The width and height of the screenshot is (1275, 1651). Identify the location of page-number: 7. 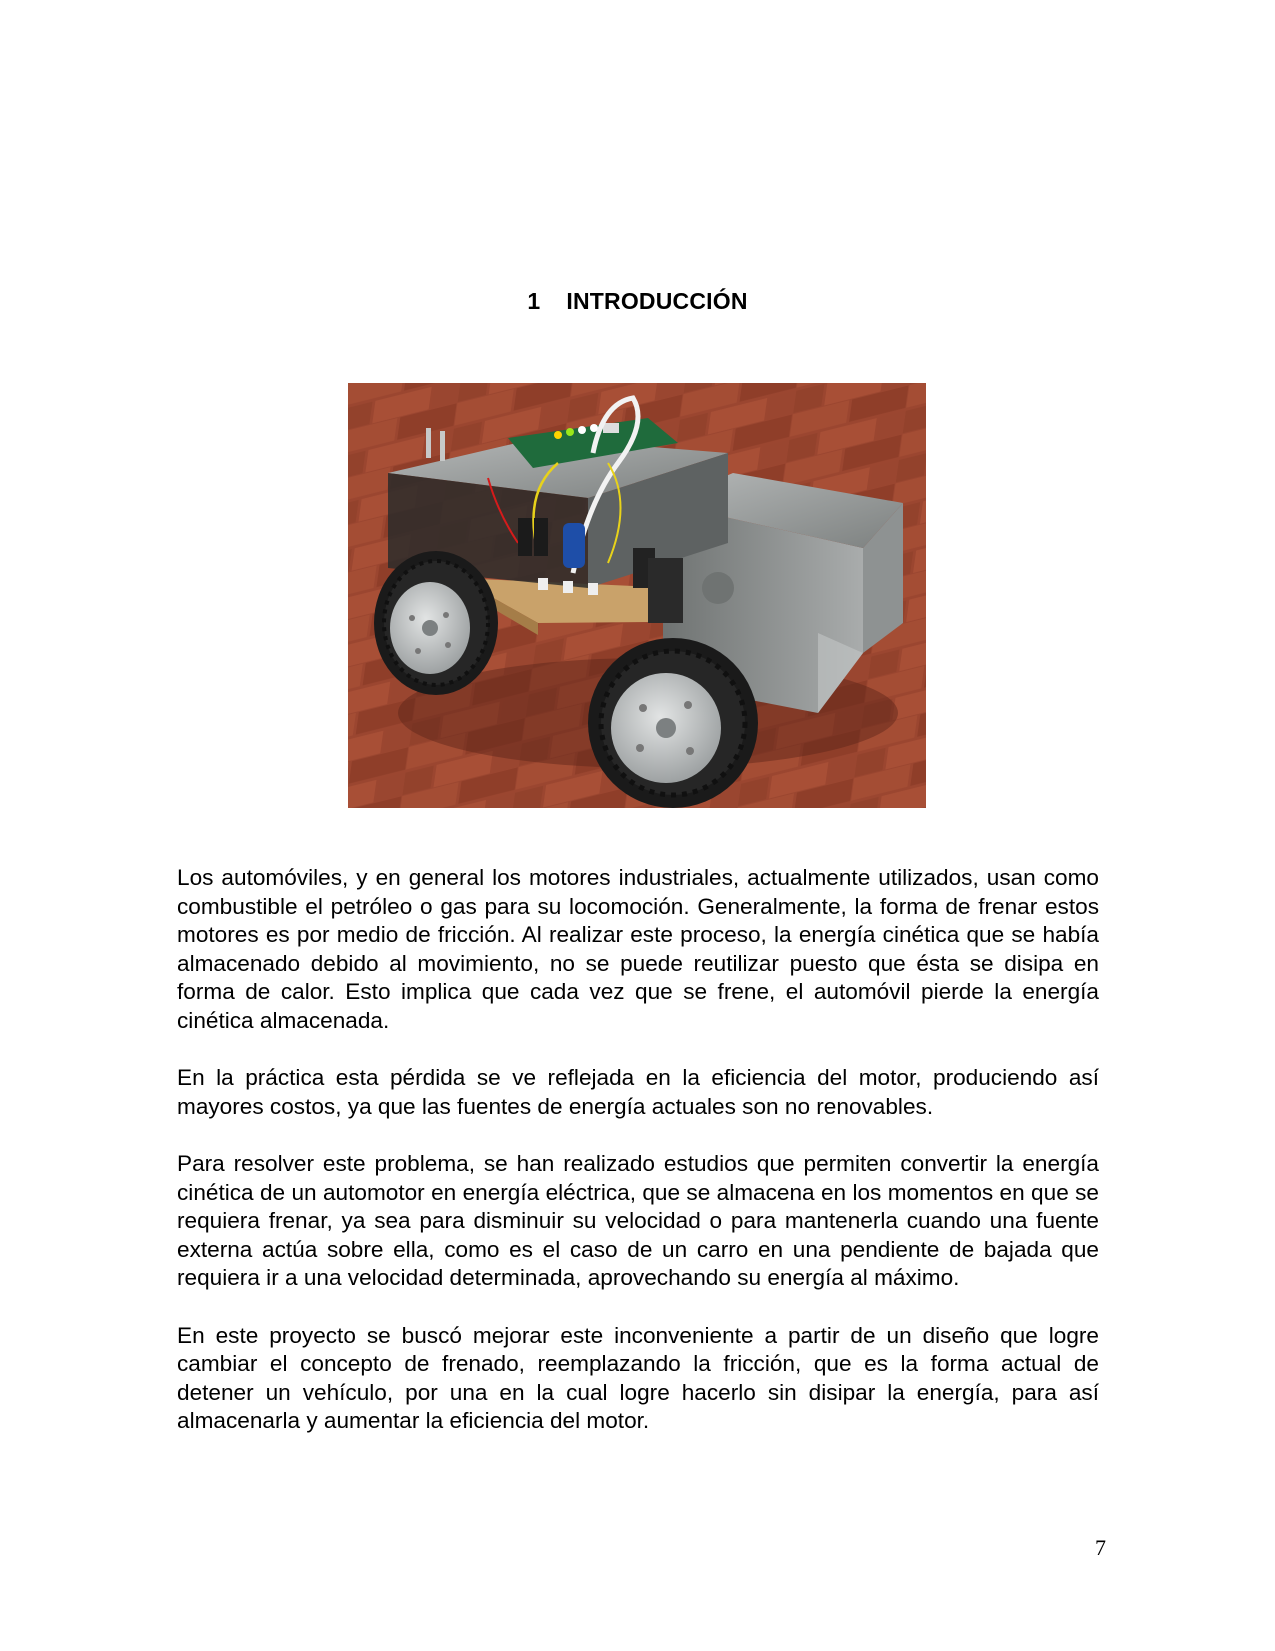
(1100, 1547).